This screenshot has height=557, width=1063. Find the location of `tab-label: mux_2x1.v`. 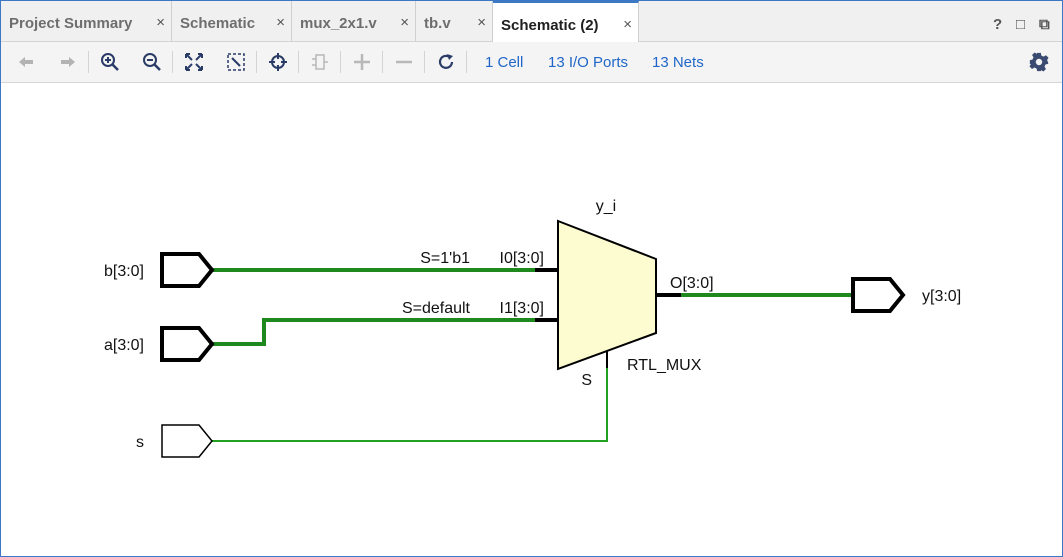

tab-label: mux_2x1.v is located at coordinates (338, 23).